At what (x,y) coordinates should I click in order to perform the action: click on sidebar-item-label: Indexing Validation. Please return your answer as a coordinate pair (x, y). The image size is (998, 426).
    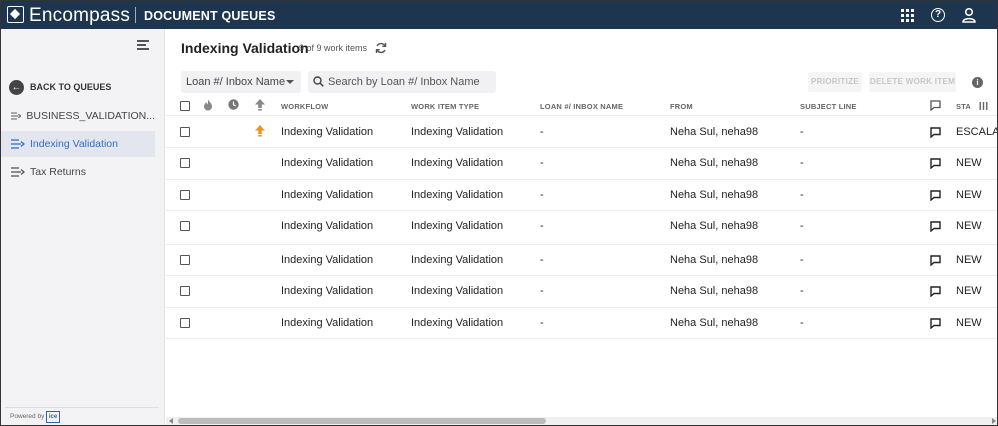
    Looking at the image, I should click on (74, 144).